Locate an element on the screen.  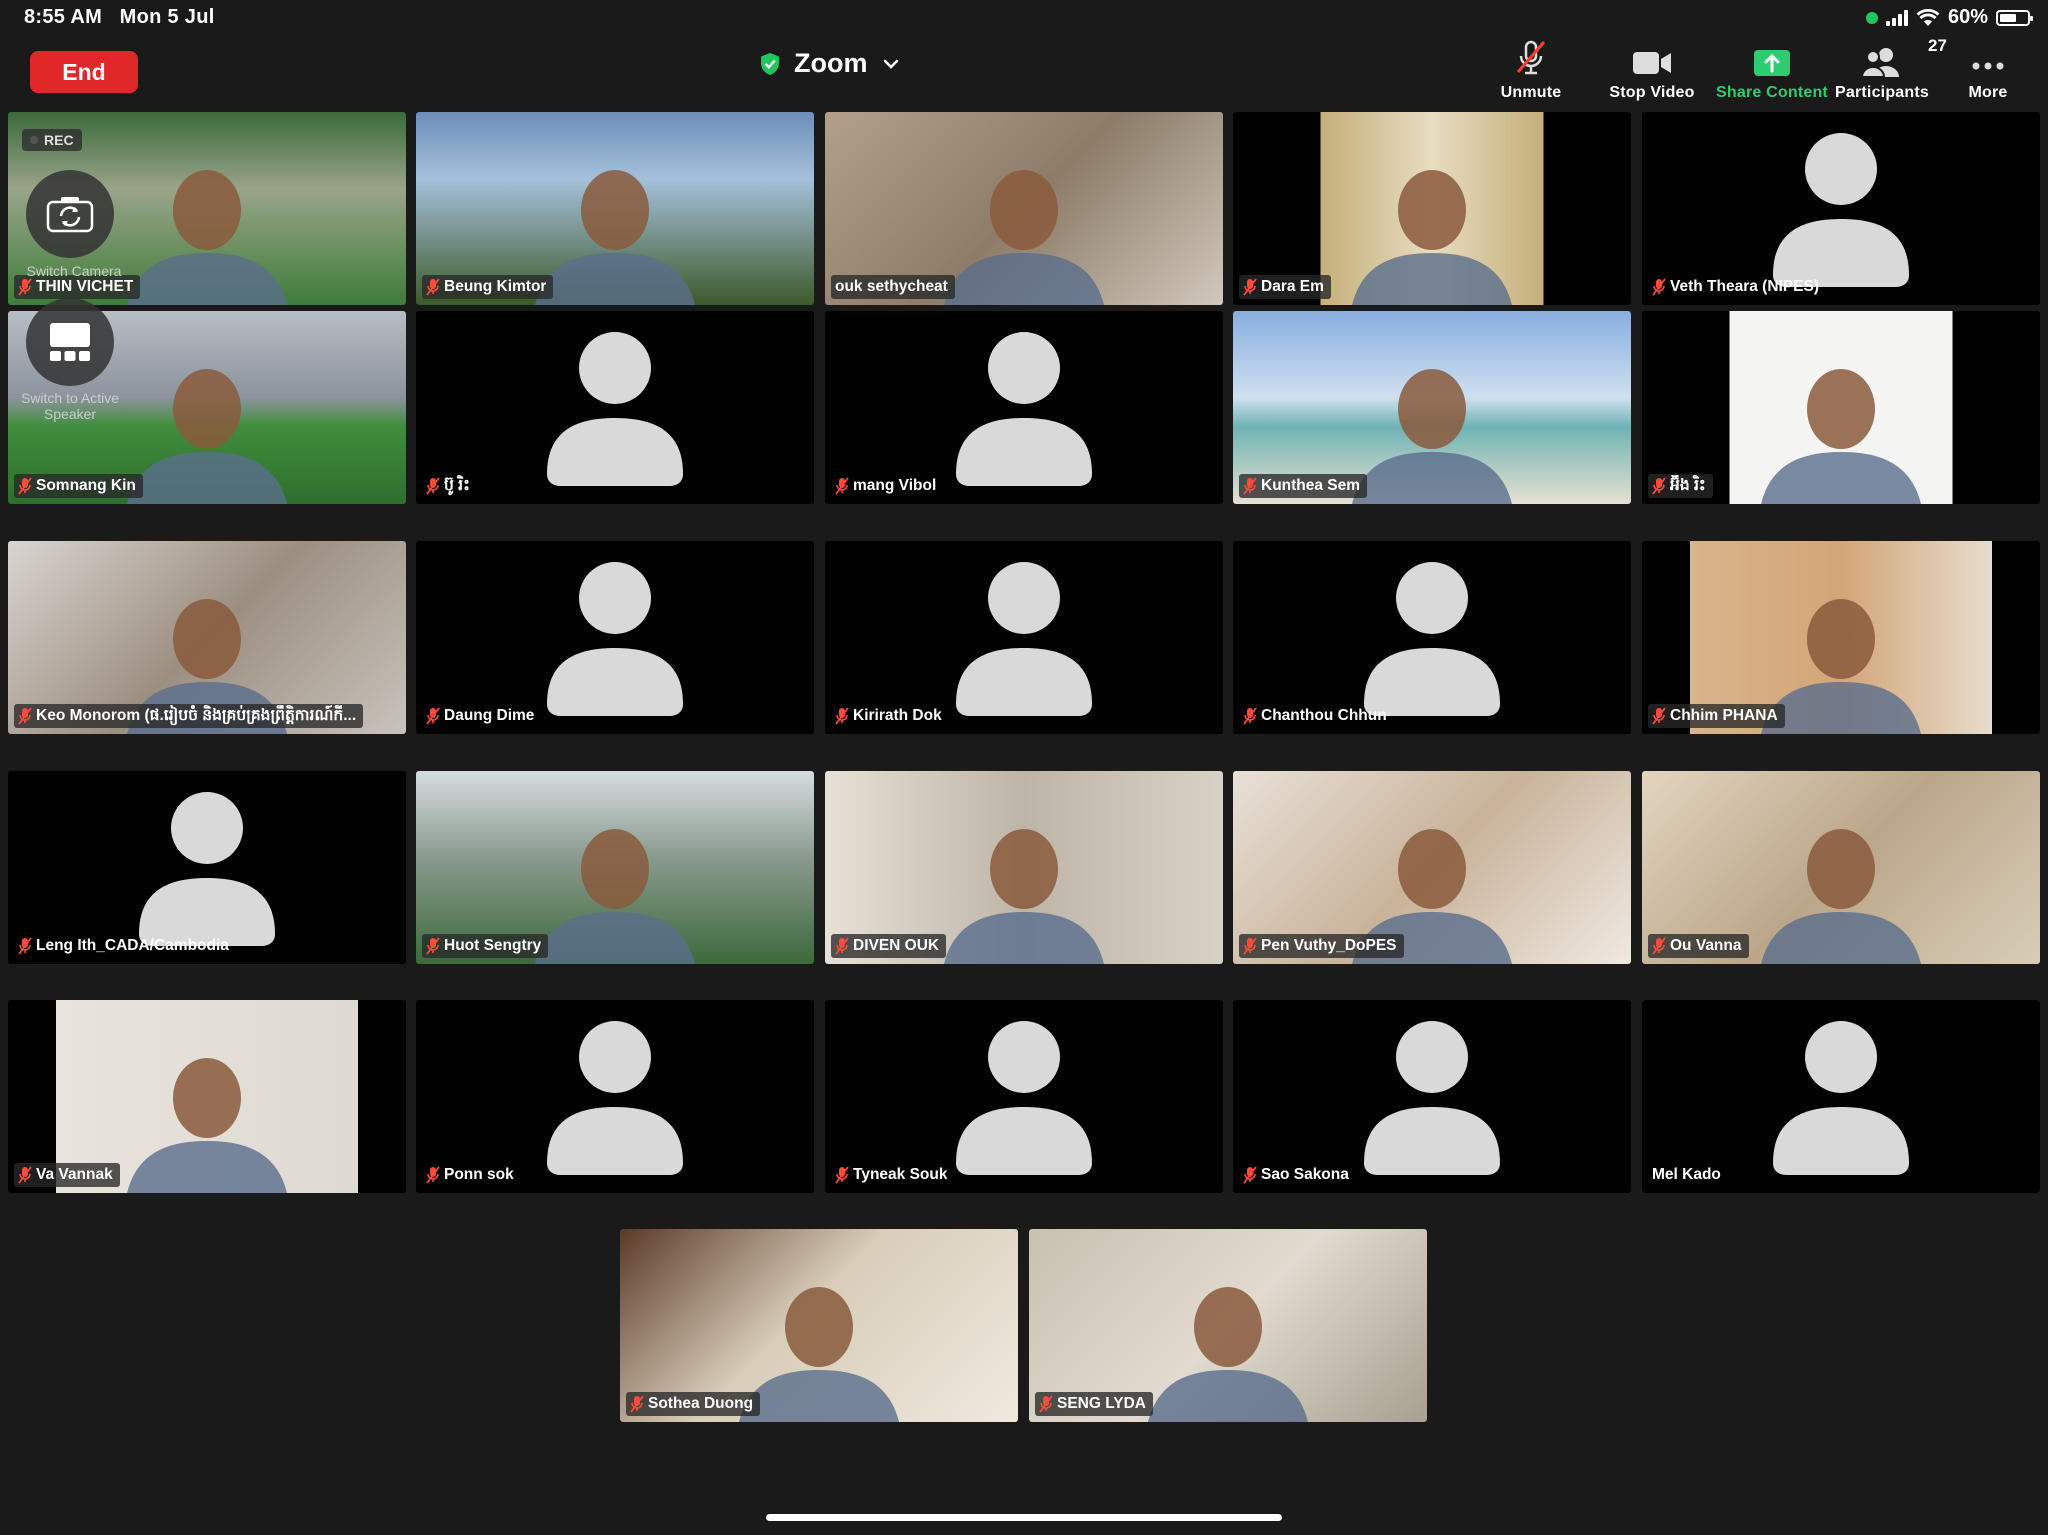
switch-camera-caption: Switch Camera is located at coordinates (74, 271).